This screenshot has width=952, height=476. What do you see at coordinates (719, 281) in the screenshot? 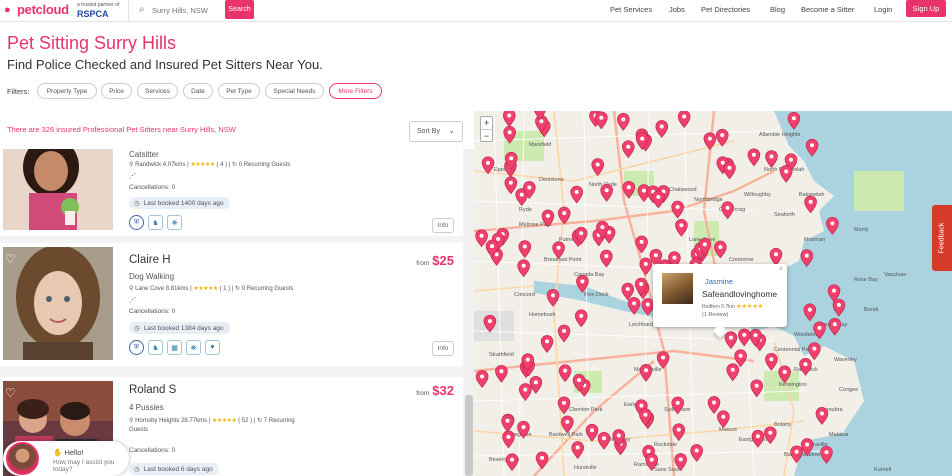
I see `popup-sitter-name: Jasmine` at bounding box center [719, 281].